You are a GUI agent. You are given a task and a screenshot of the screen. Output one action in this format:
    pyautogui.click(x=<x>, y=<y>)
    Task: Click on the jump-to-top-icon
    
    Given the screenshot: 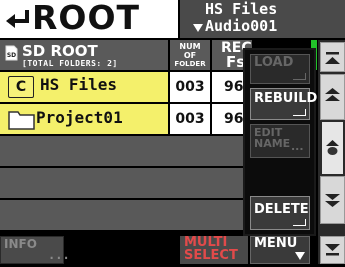 What is the action you would take?
    pyautogui.click(x=332, y=58)
    